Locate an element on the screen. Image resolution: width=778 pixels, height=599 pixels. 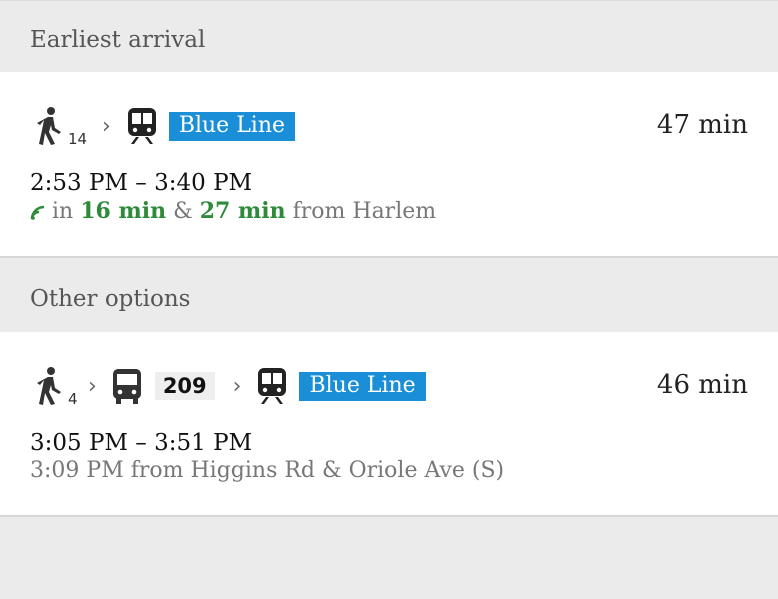
trip-time-range: 3:05 PM – 3:51 PM is located at coordinates (141, 443).